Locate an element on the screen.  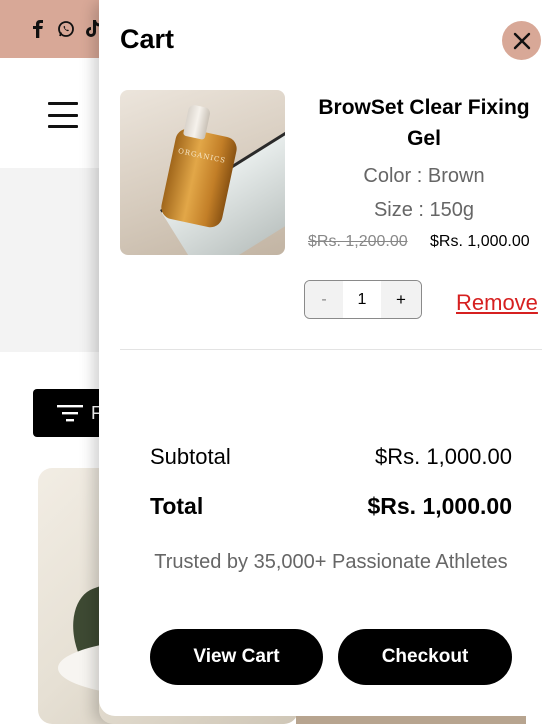
cart-item-original-price: $Rs. 1,200.00 is located at coordinates (358, 241).